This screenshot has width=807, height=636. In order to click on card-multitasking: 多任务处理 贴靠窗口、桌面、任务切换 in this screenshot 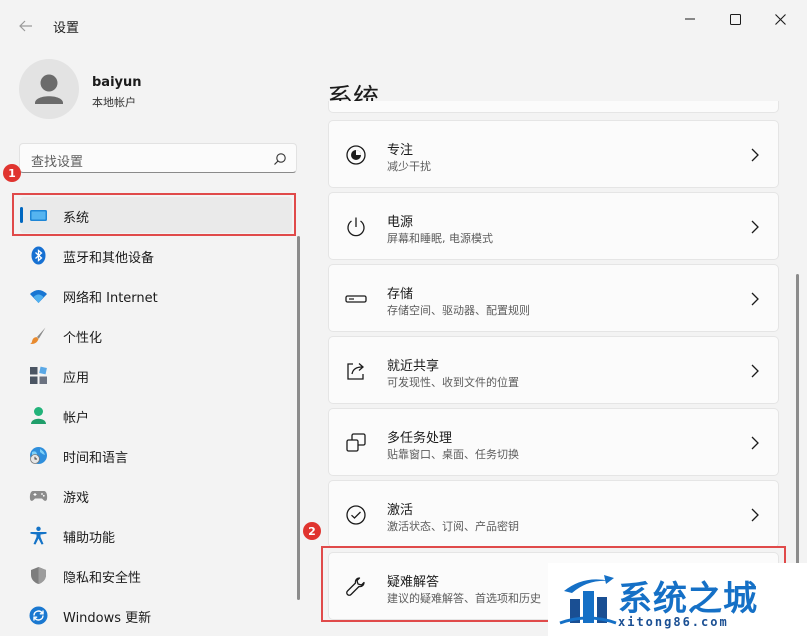, I will do `click(553, 442)`.